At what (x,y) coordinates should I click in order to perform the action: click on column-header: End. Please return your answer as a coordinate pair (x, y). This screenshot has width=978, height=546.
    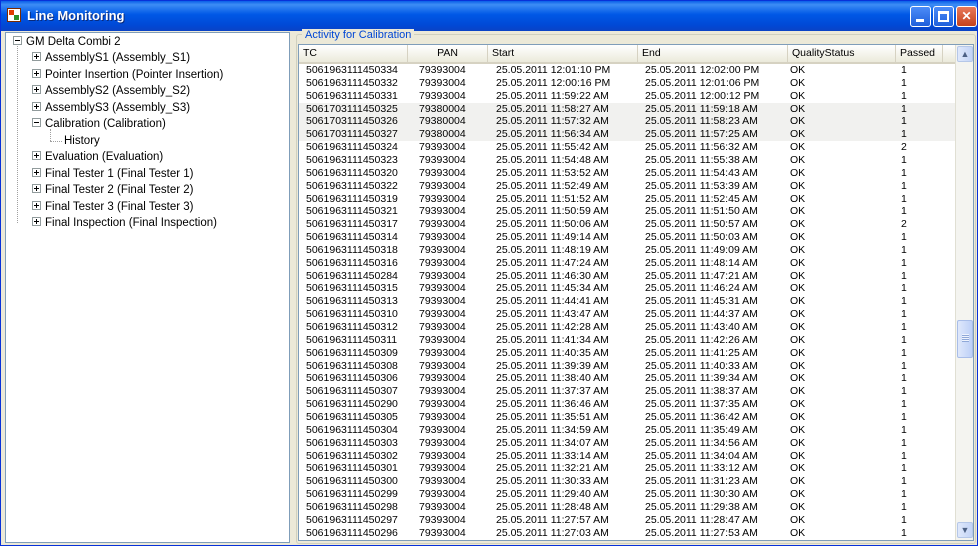
    Looking at the image, I should click on (713, 53).